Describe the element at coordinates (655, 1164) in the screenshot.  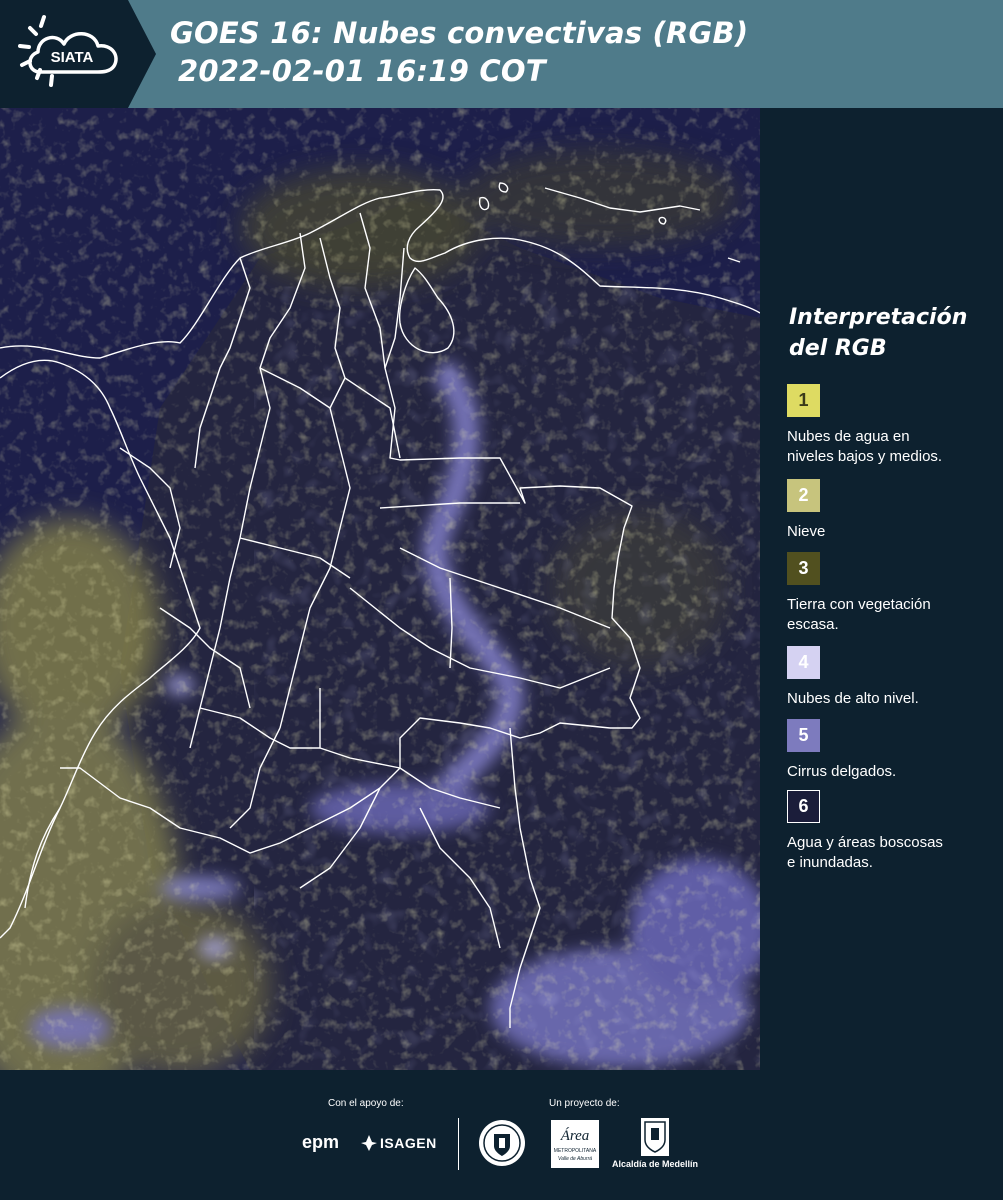
I see `alcaldia-text: Alcaldía de Medellín` at that location.